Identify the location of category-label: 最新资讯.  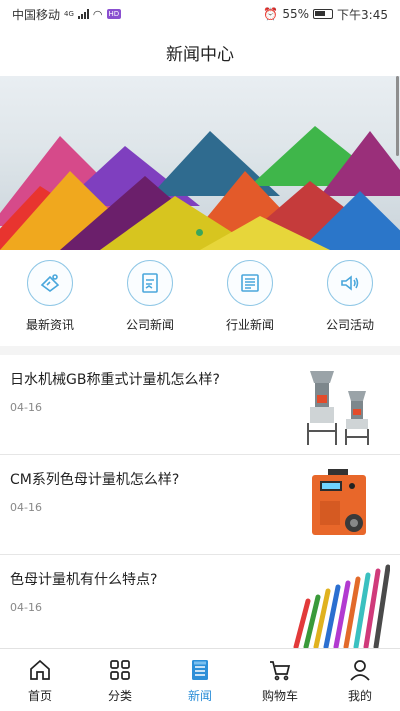
(49, 325).